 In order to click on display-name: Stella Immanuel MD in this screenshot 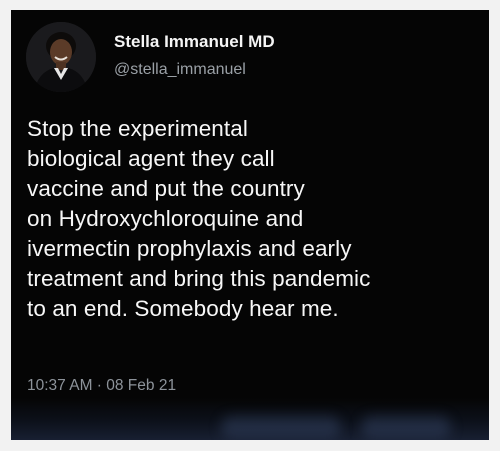, I will do `click(194, 42)`.